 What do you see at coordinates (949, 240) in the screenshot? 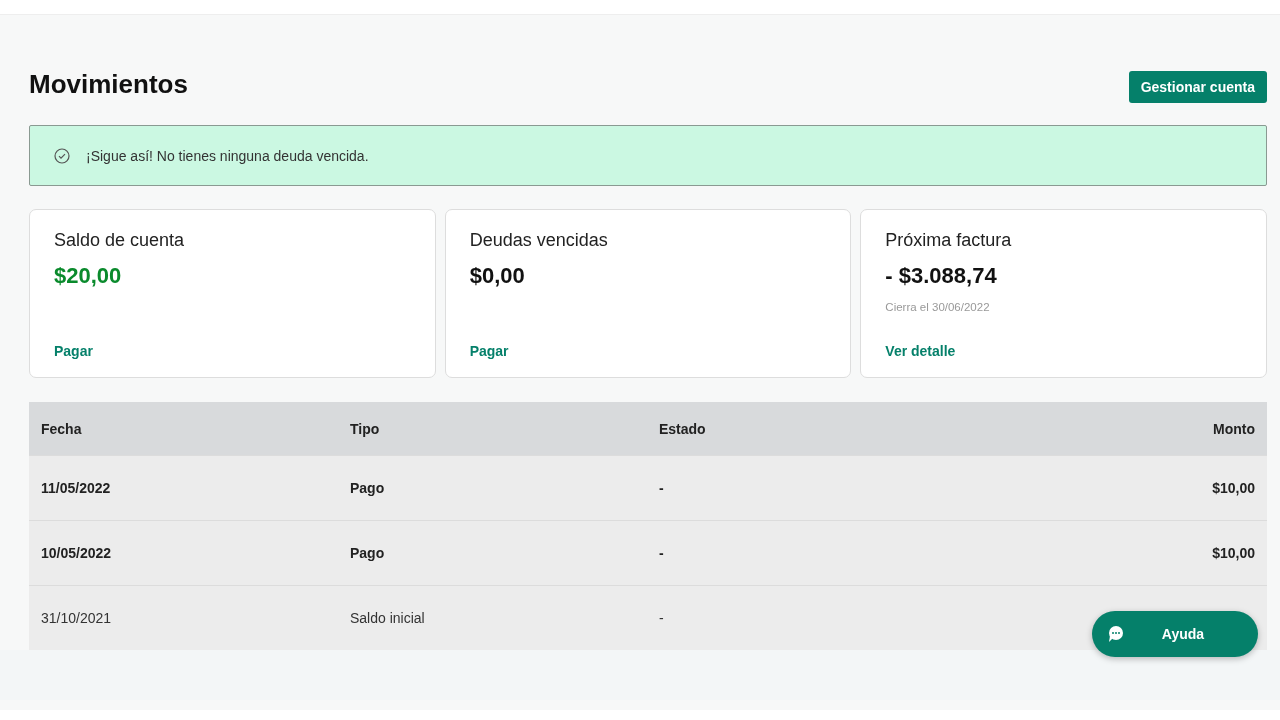
I see `card-title: Próxima factura` at bounding box center [949, 240].